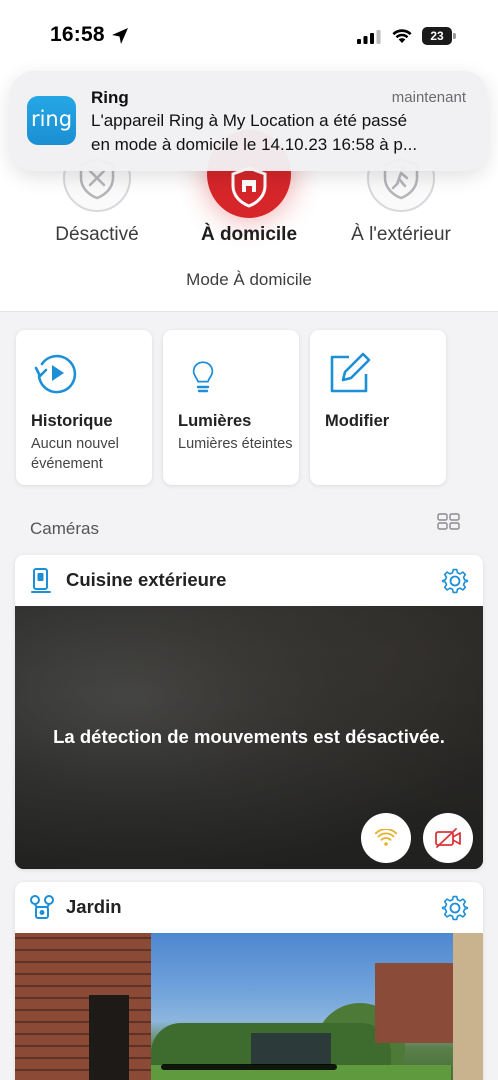  I want to click on battery-level: 23, so click(437, 36).